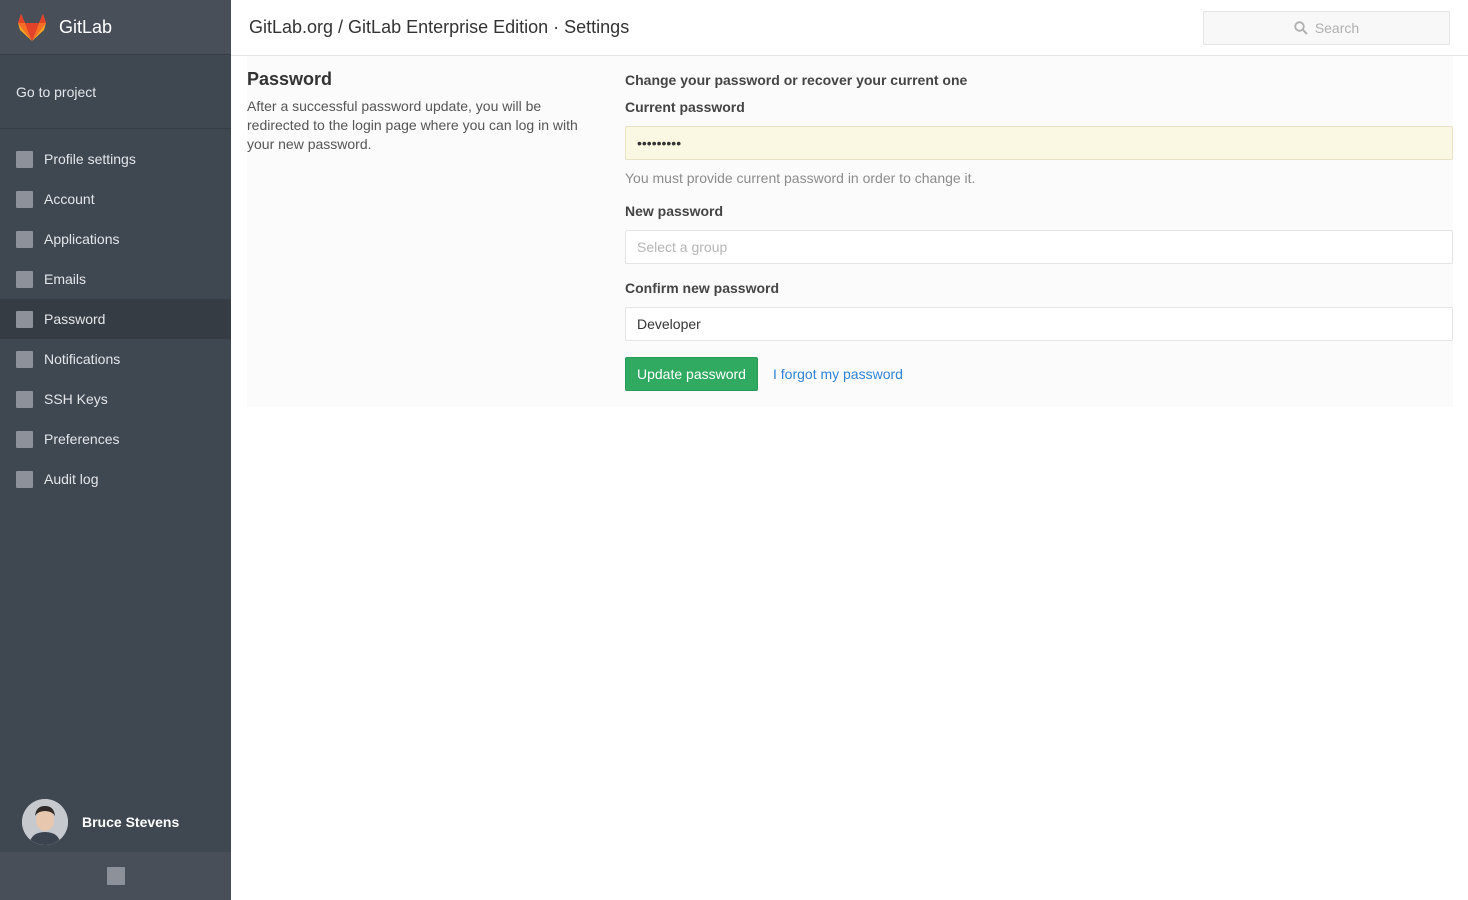  I want to click on sidebar-item-ssh-keys: SSH Keys, so click(115, 399).